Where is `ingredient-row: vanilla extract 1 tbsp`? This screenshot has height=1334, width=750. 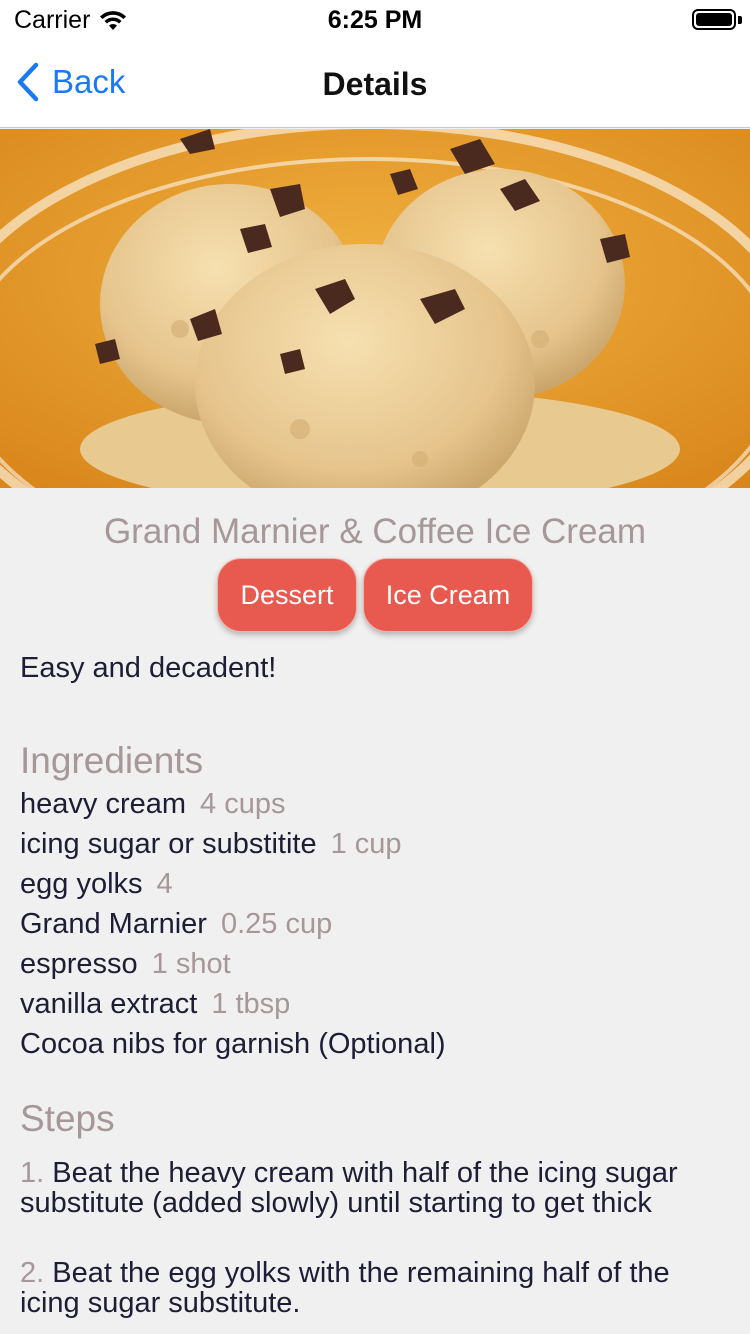 ingredient-row: vanilla extract 1 tbsp is located at coordinates (233, 1008).